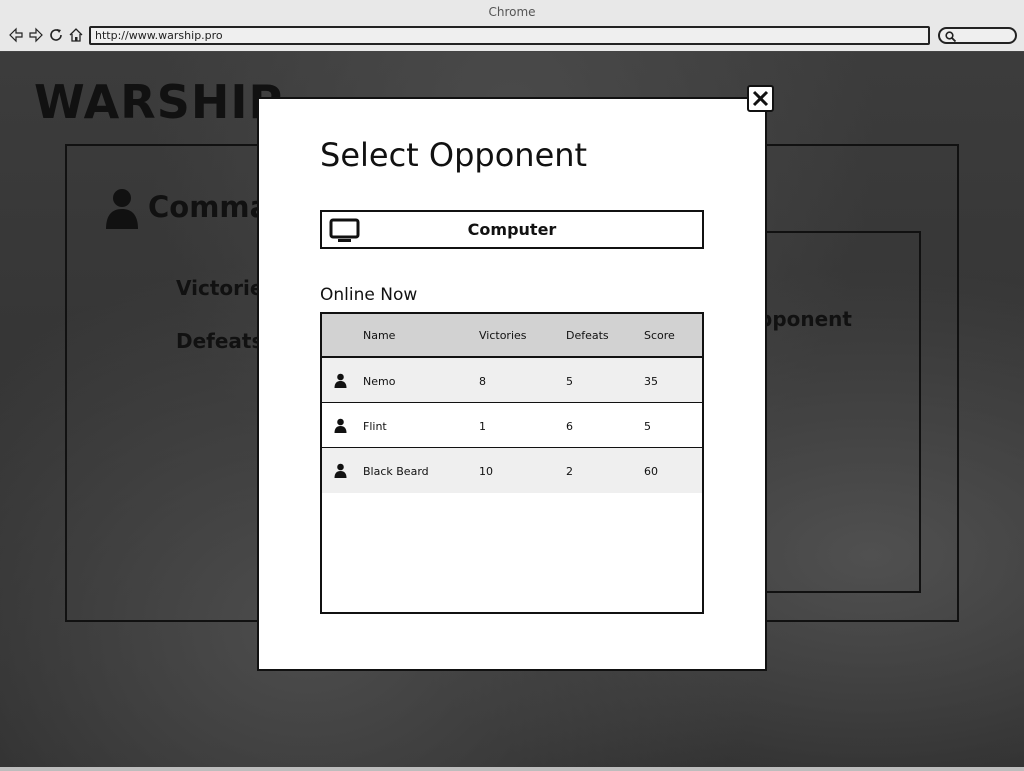 This screenshot has height=771, width=1024. What do you see at coordinates (977, 35) in the screenshot?
I see `browser-search-field` at bounding box center [977, 35].